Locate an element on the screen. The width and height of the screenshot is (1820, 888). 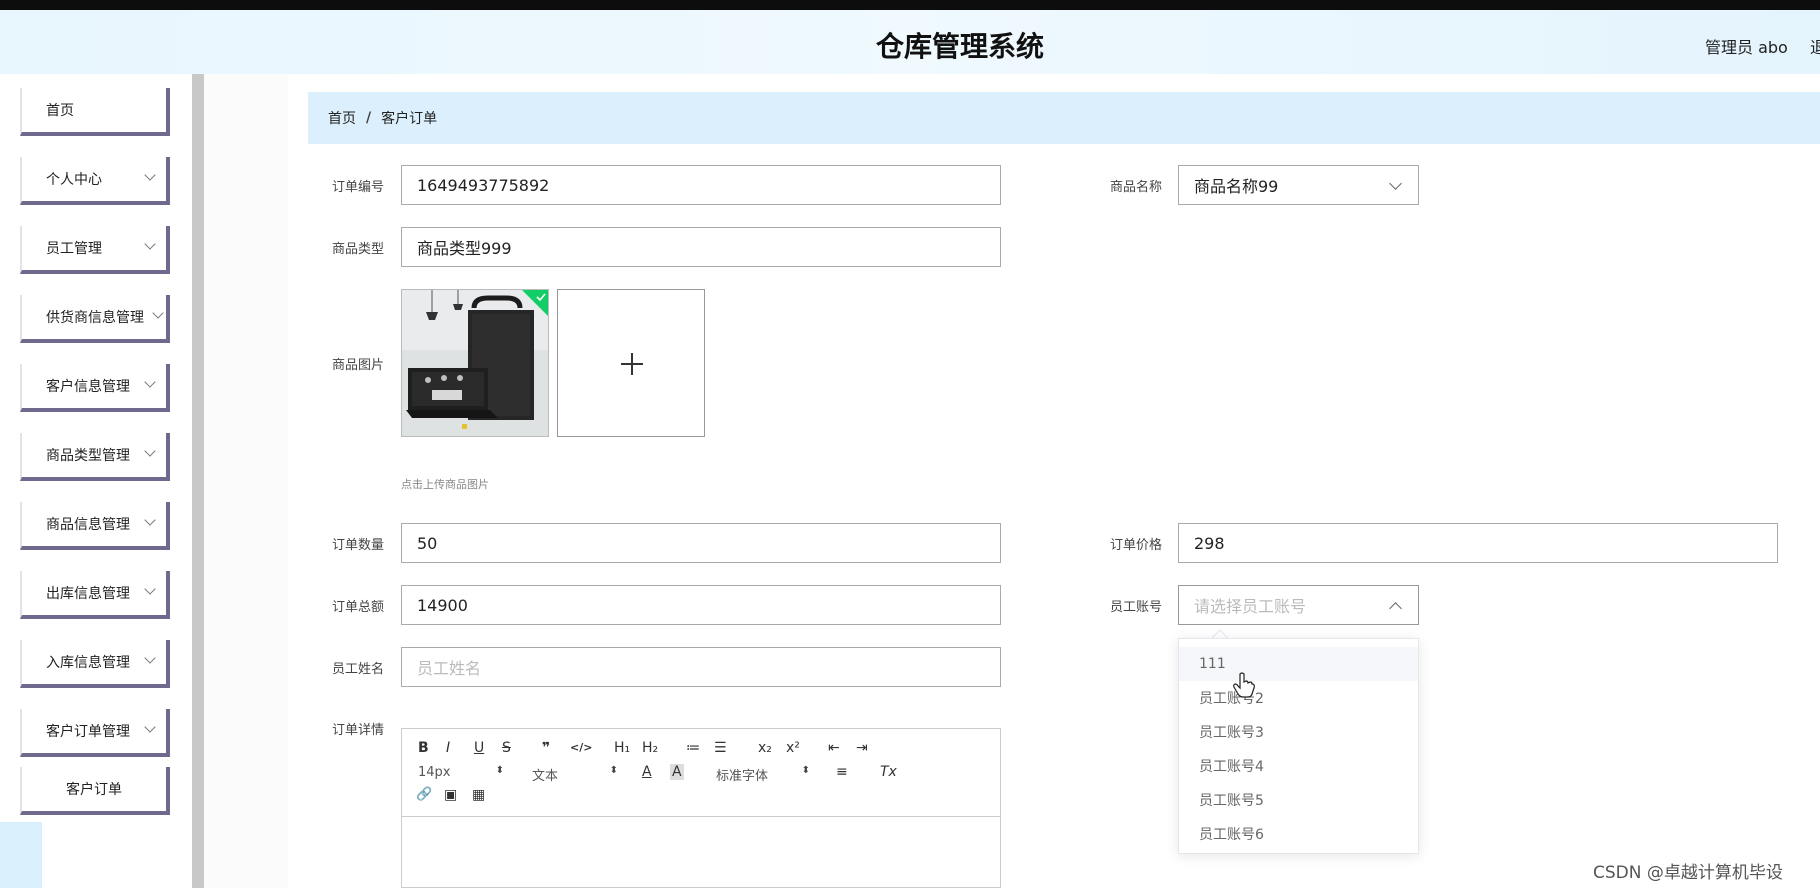
video-button: ▦ is located at coordinates (478, 795).